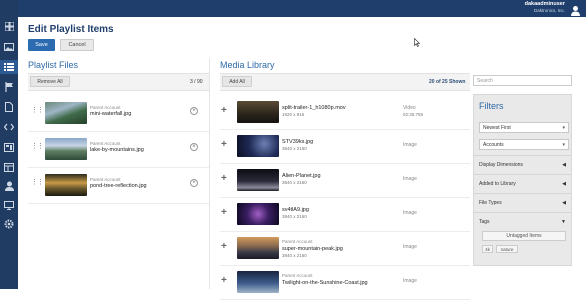 The width and height of the screenshot is (586, 300). Describe the element at coordinates (301, 176) in the screenshot. I see `file-name: Alien-Planet.jpg` at that location.